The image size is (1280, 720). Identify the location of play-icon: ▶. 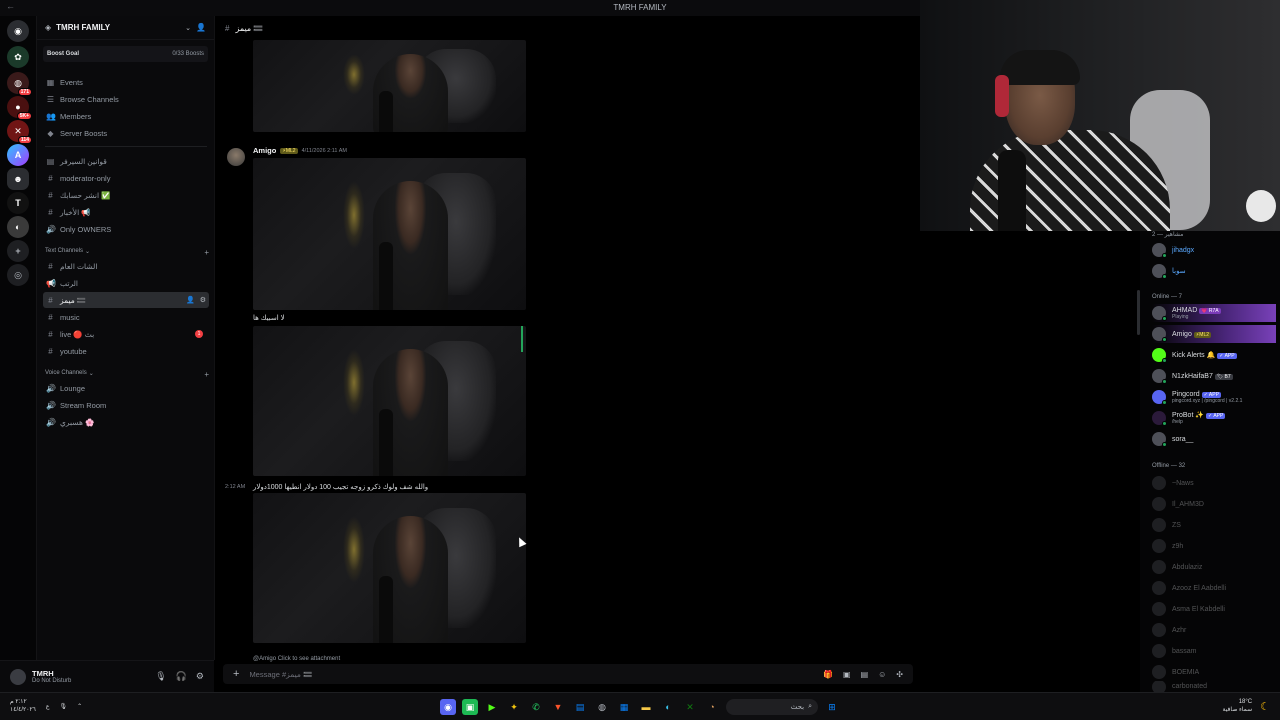
(492, 707).